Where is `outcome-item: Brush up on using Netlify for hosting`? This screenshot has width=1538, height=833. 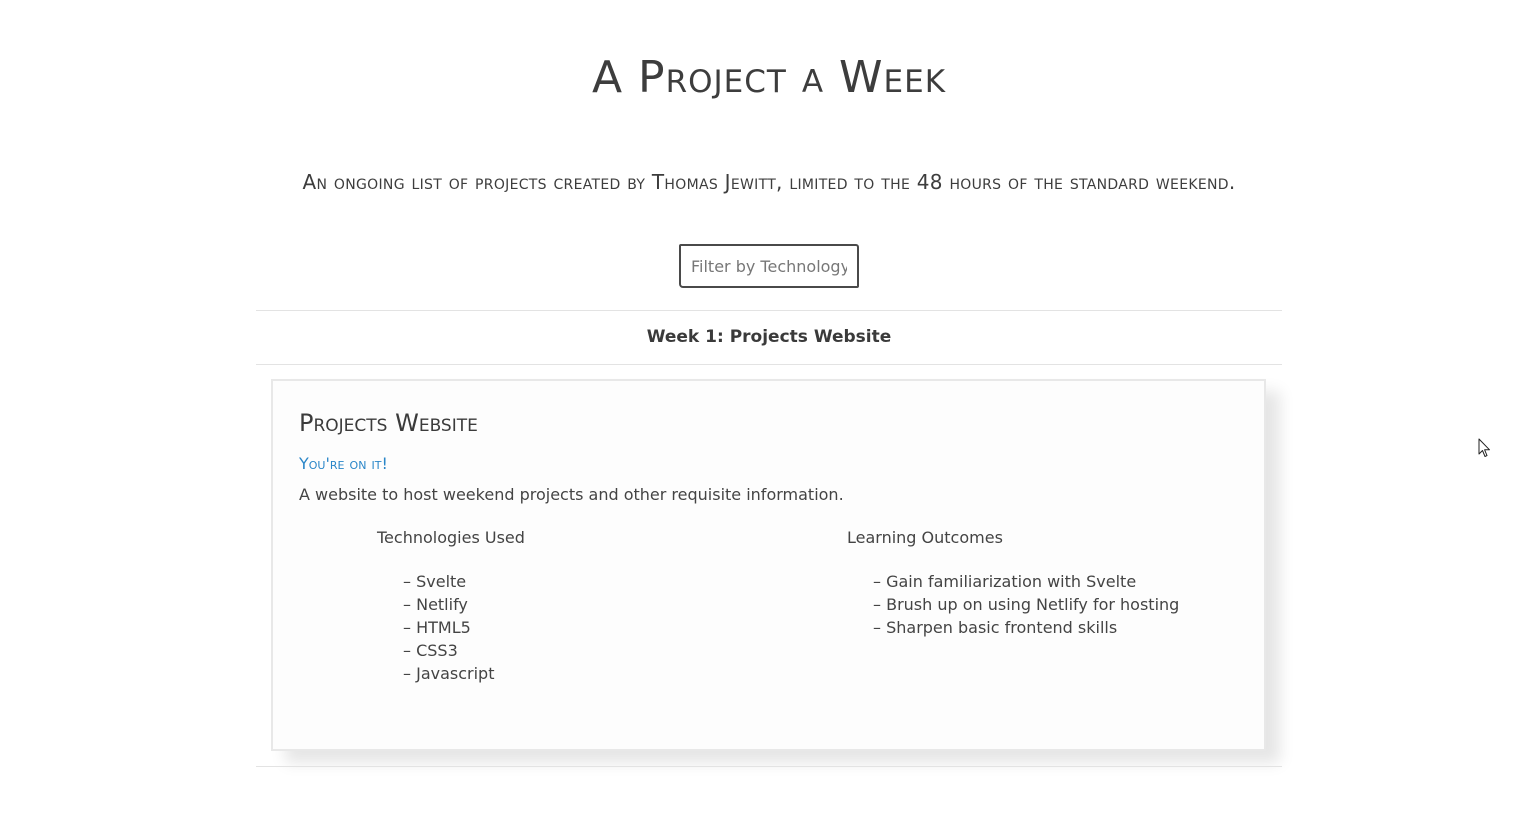 outcome-item: Brush up on using Netlify for hosting is located at coordinates (1026, 604).